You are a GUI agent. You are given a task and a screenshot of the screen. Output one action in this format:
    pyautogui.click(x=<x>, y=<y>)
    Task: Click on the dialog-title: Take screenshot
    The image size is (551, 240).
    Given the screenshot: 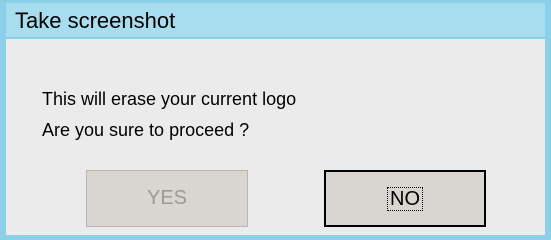 What is the action you would take?
    pyautogui.click(x=95, y=20)
    